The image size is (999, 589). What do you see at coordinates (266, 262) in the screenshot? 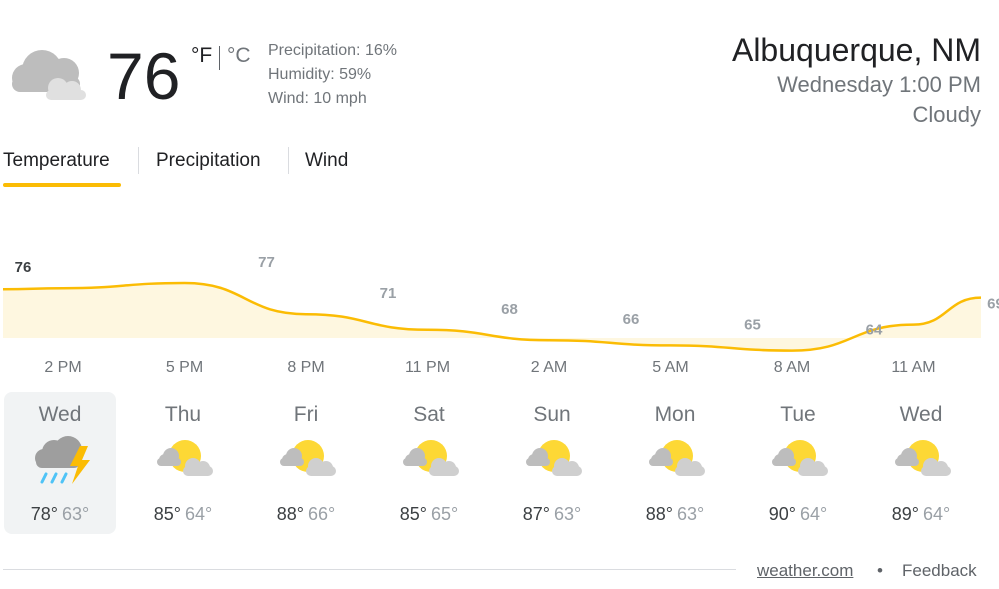
I see `chart-data-label: 77` at bounding box center [266, 262].